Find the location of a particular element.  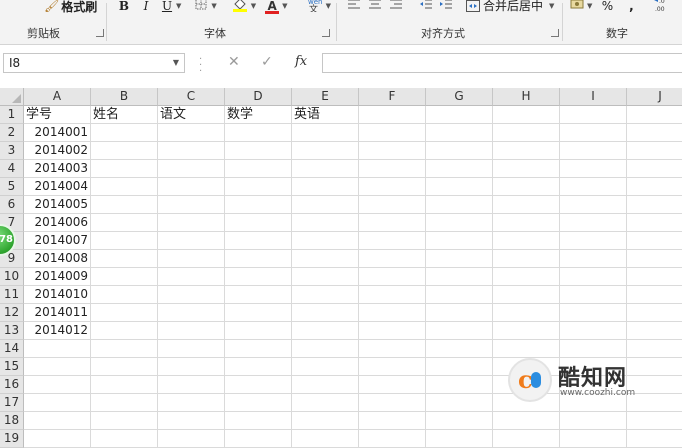

font-launcher-icon is located at coordinates (326, 33).